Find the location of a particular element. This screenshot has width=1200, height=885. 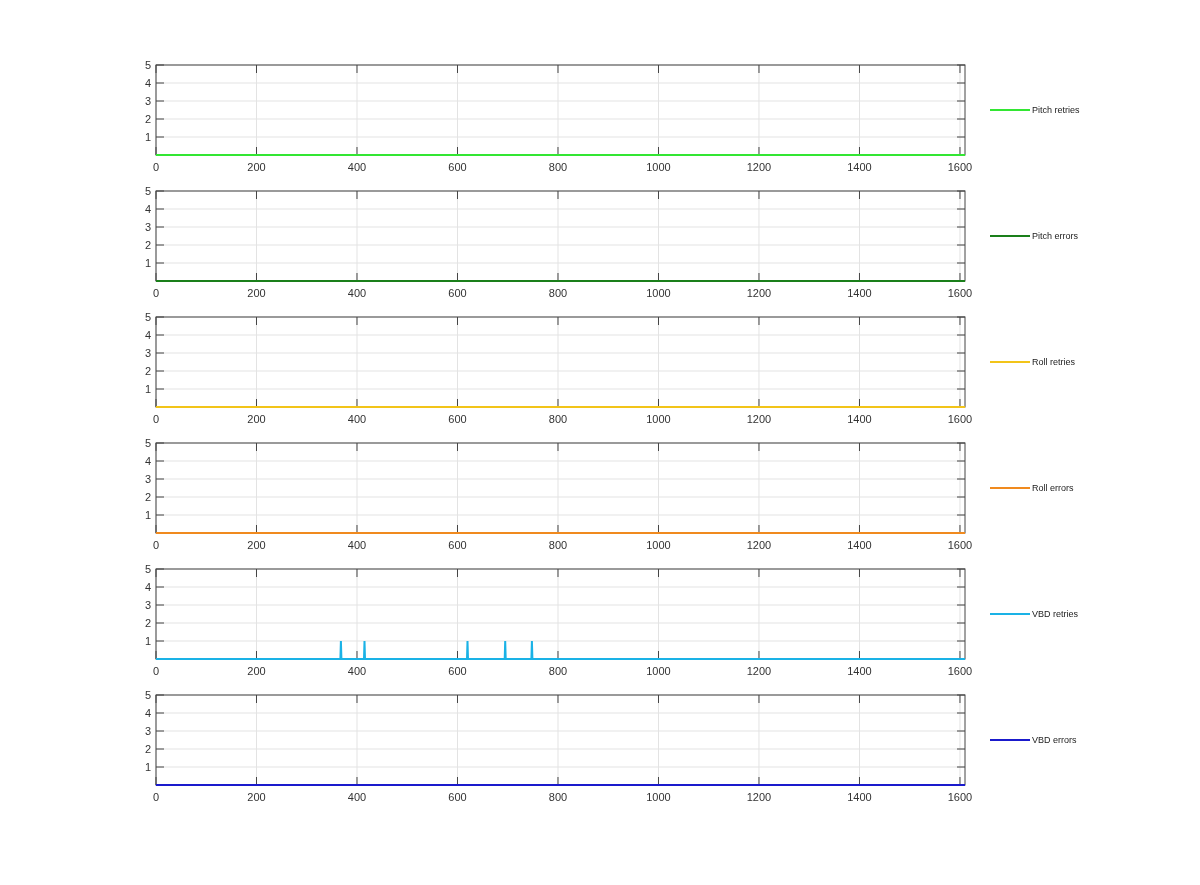

legend-label: VBD retries is located at coordinates (1055, 614).